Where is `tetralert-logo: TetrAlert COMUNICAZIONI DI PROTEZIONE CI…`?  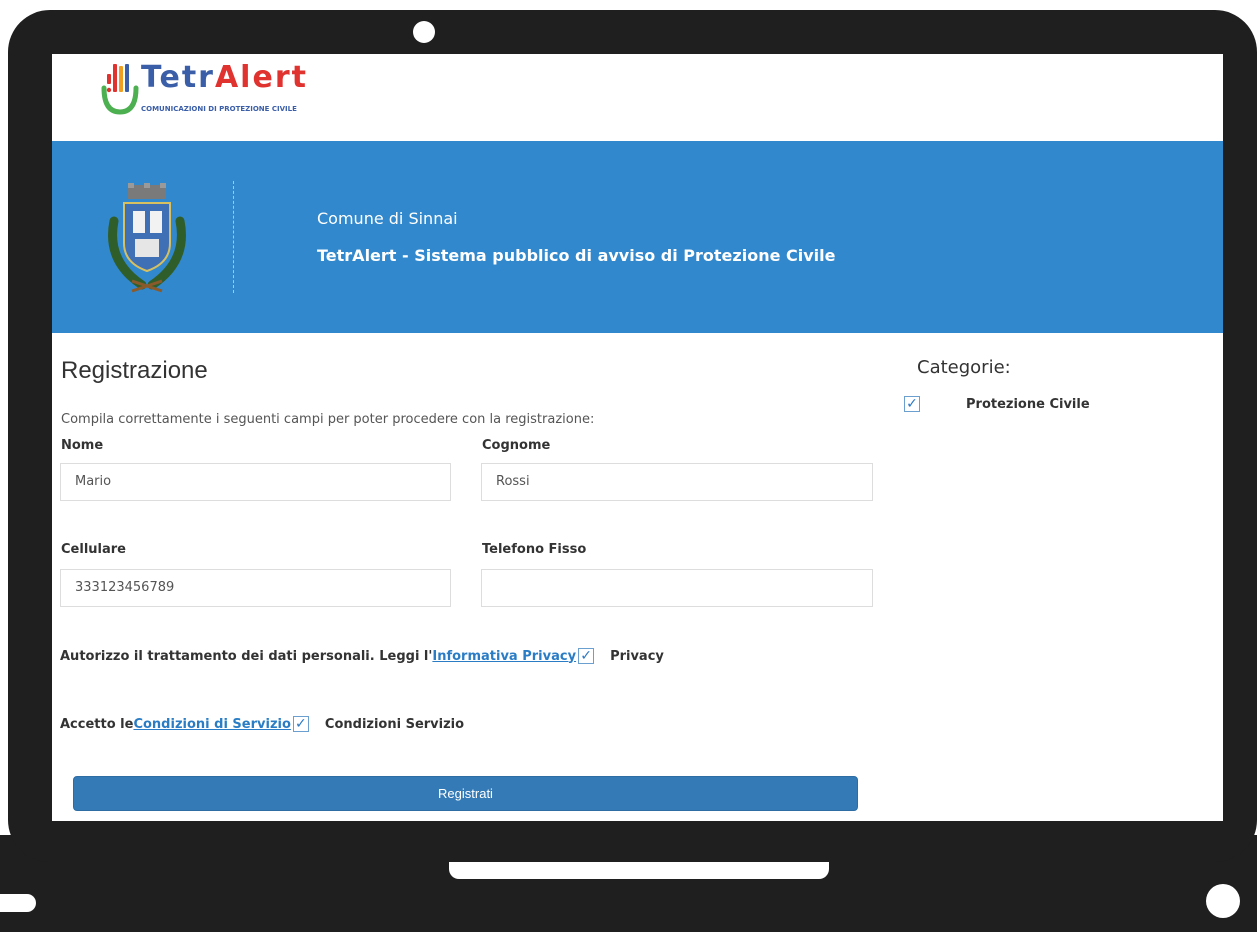
tetralert-logo: TetrAlert COMUNICAZIONI DI PROTEZIONE CI… is located at coordinates (218, 91).